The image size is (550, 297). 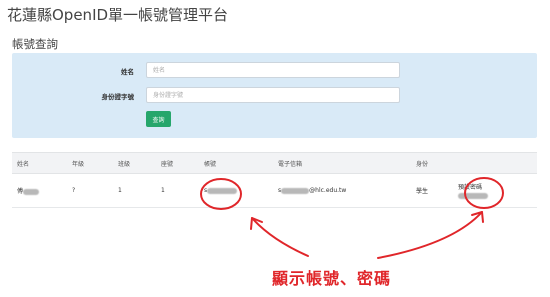 What do you see at coordinates (430, 235) in the screenshot?
I see `arrow-to-password` at bounding box center [430, 235].